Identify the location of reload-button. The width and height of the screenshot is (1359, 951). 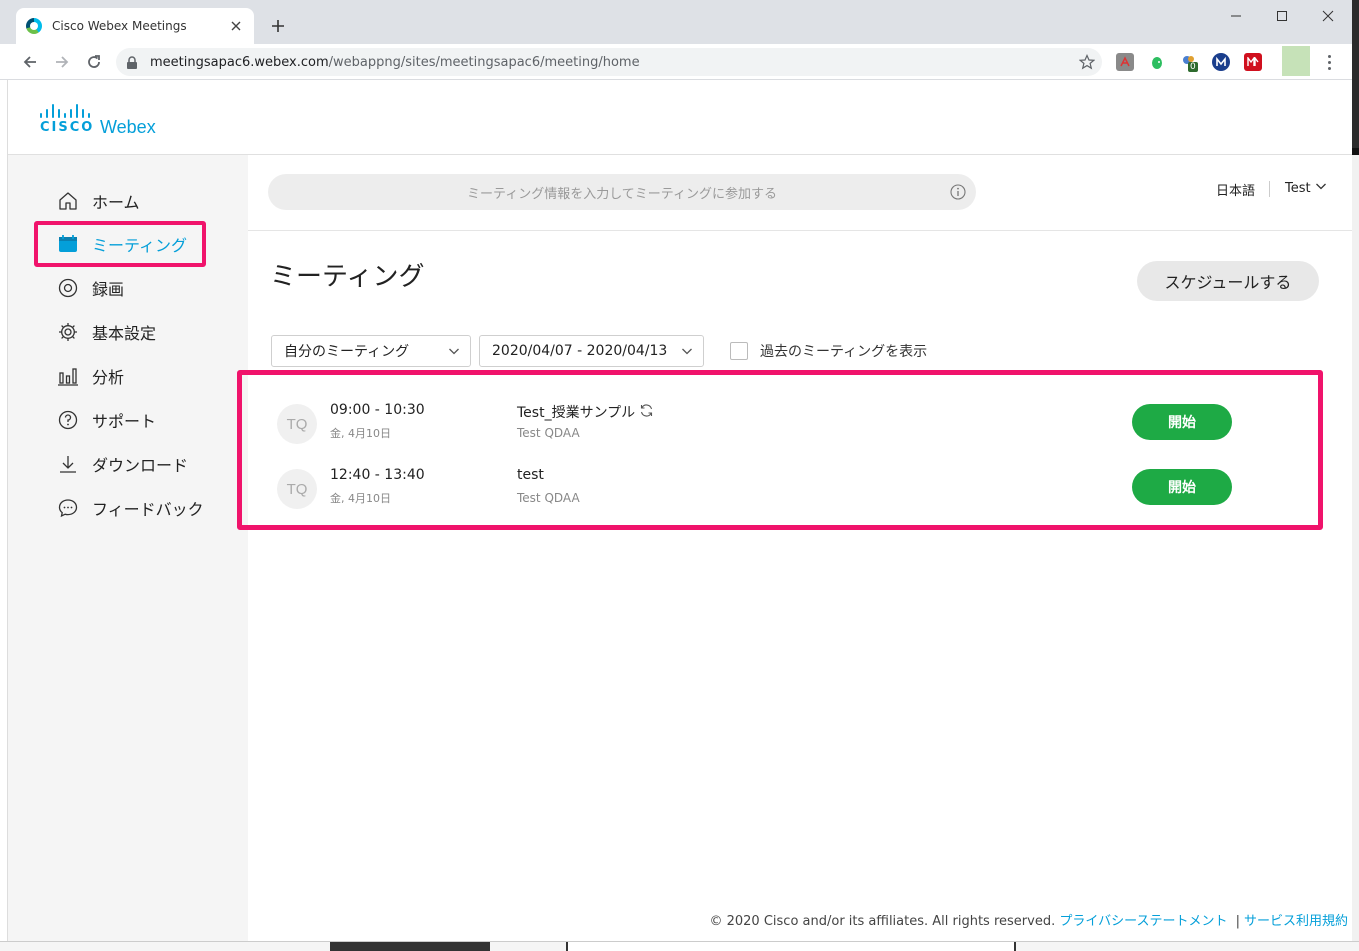
(94, 62).